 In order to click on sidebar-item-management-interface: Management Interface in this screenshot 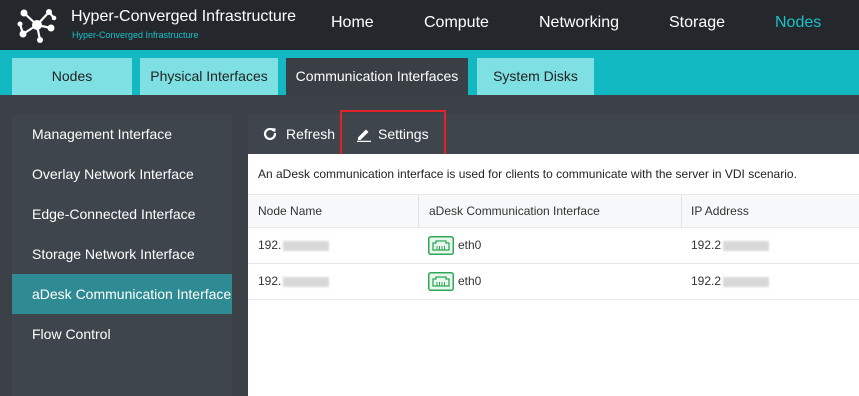, I will do `click(122, 134)`.